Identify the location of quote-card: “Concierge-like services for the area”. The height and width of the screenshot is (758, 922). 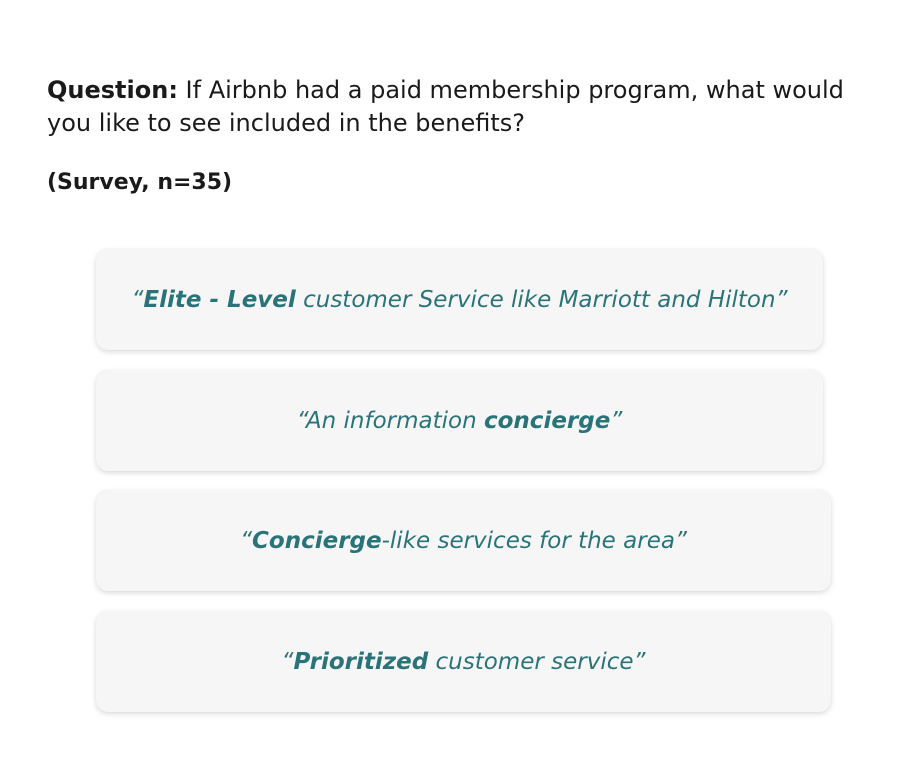
(463, 540).